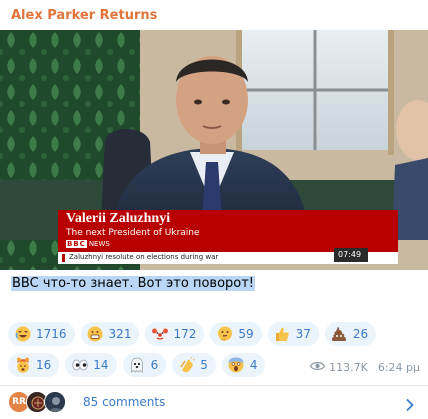 Image resolution: width=428 pixels, height=419 pixels. What do you see at coordinates (118, 218) in the screenshot?
I see `lower-third-name: Valerii Zaluzhnyi` at bounding box center [118, 218].